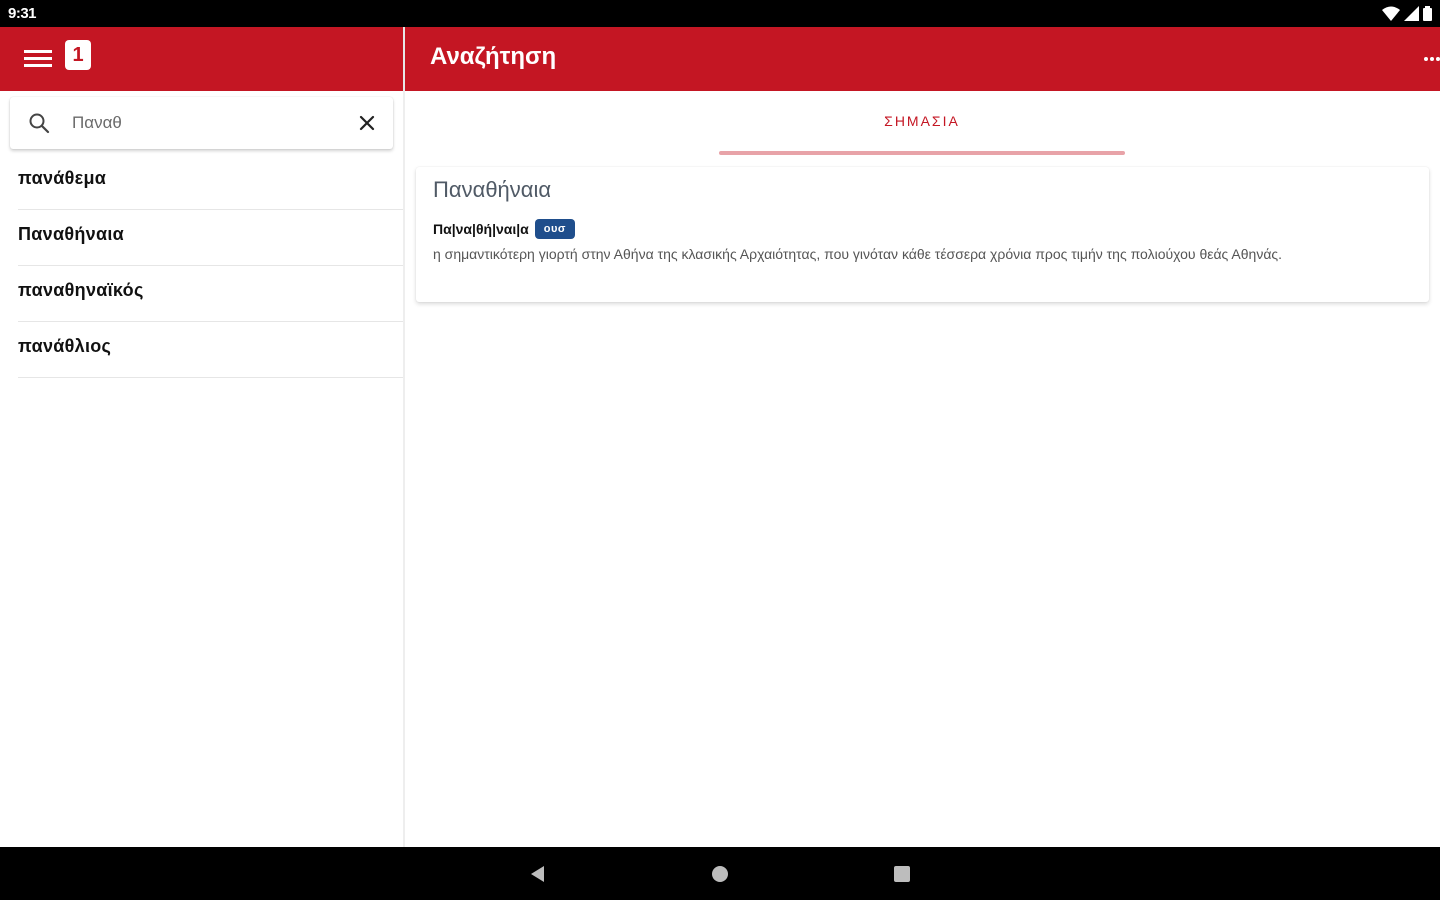  I want to click on result-label: παναθηναϊκός, so click(81, 290).